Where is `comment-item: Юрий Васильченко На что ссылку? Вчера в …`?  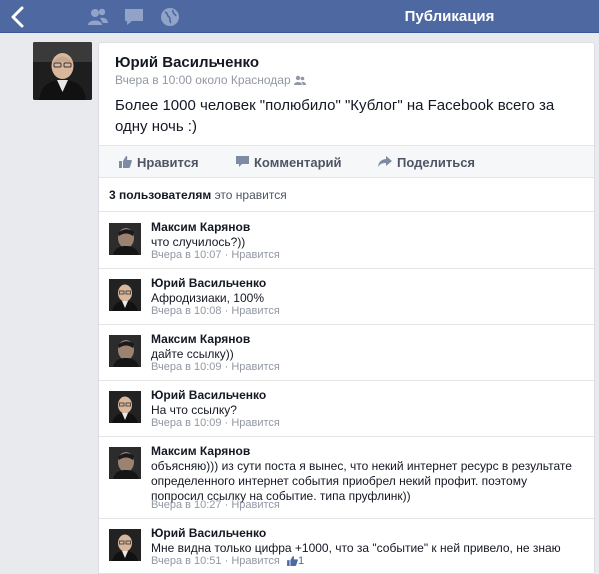 comment-item: Юрий Васильченко На что ссылку? Вчера в … is located at coordinates (346, 409).